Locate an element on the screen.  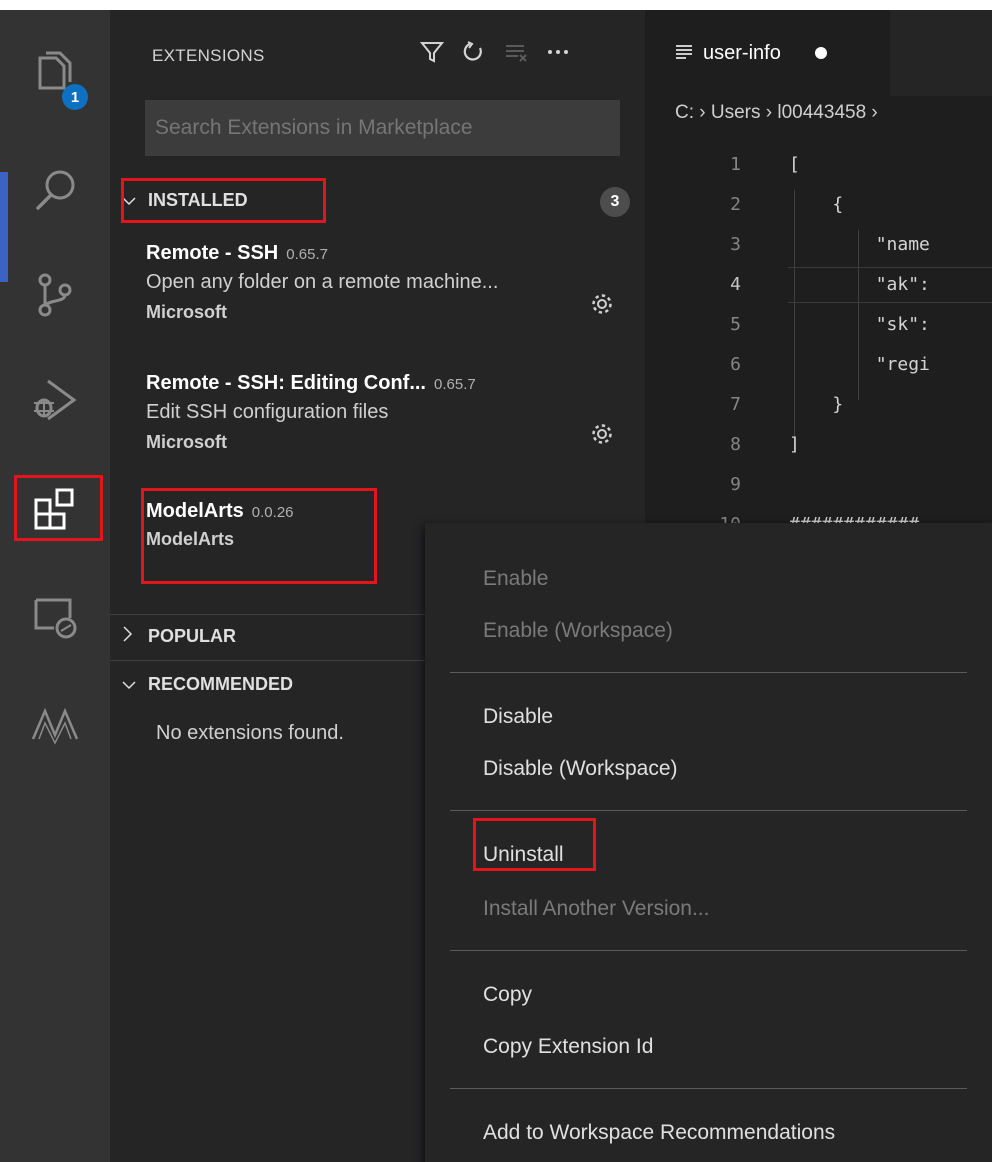
menu-item-disable-workspace: Disable (Workspace) is located at coordinates (580, 769).